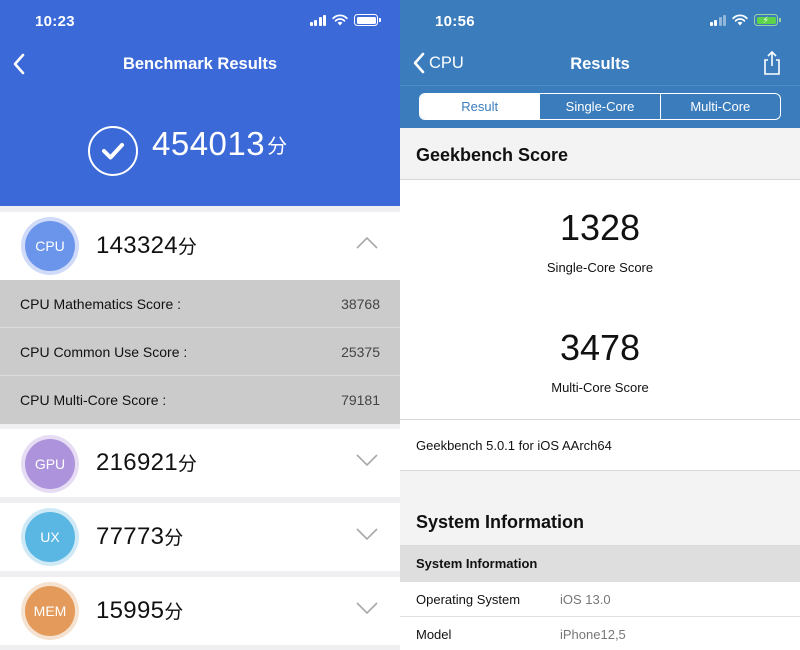 Image resolution: width=800 pixels, height=650 pixels. I want to click on total-score: 454013 分, so click(187, 144).